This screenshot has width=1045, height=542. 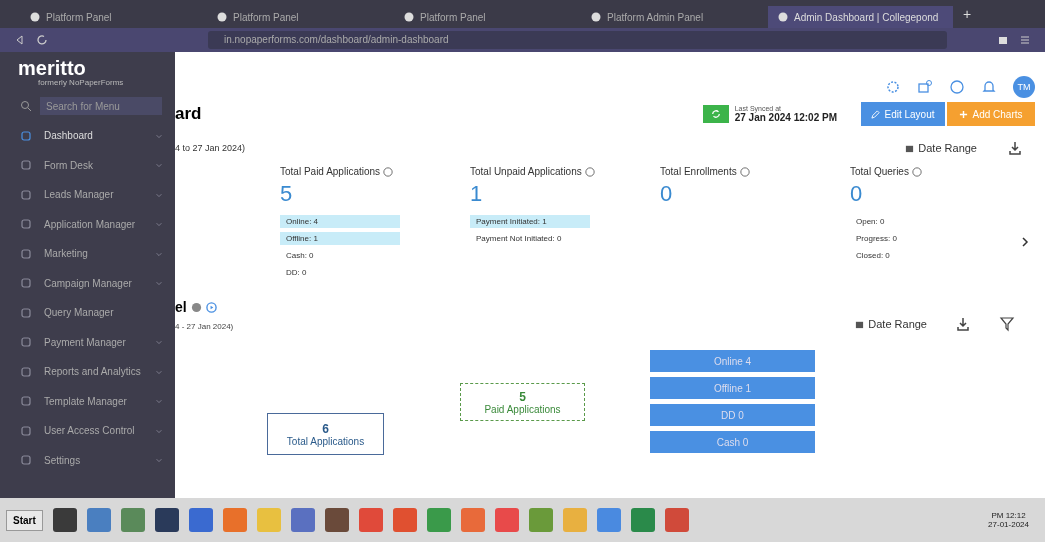 What do you see at coordinates (52, 68) in the screenshot?
I see `logo: meritto` at bounding box center [52, 68].